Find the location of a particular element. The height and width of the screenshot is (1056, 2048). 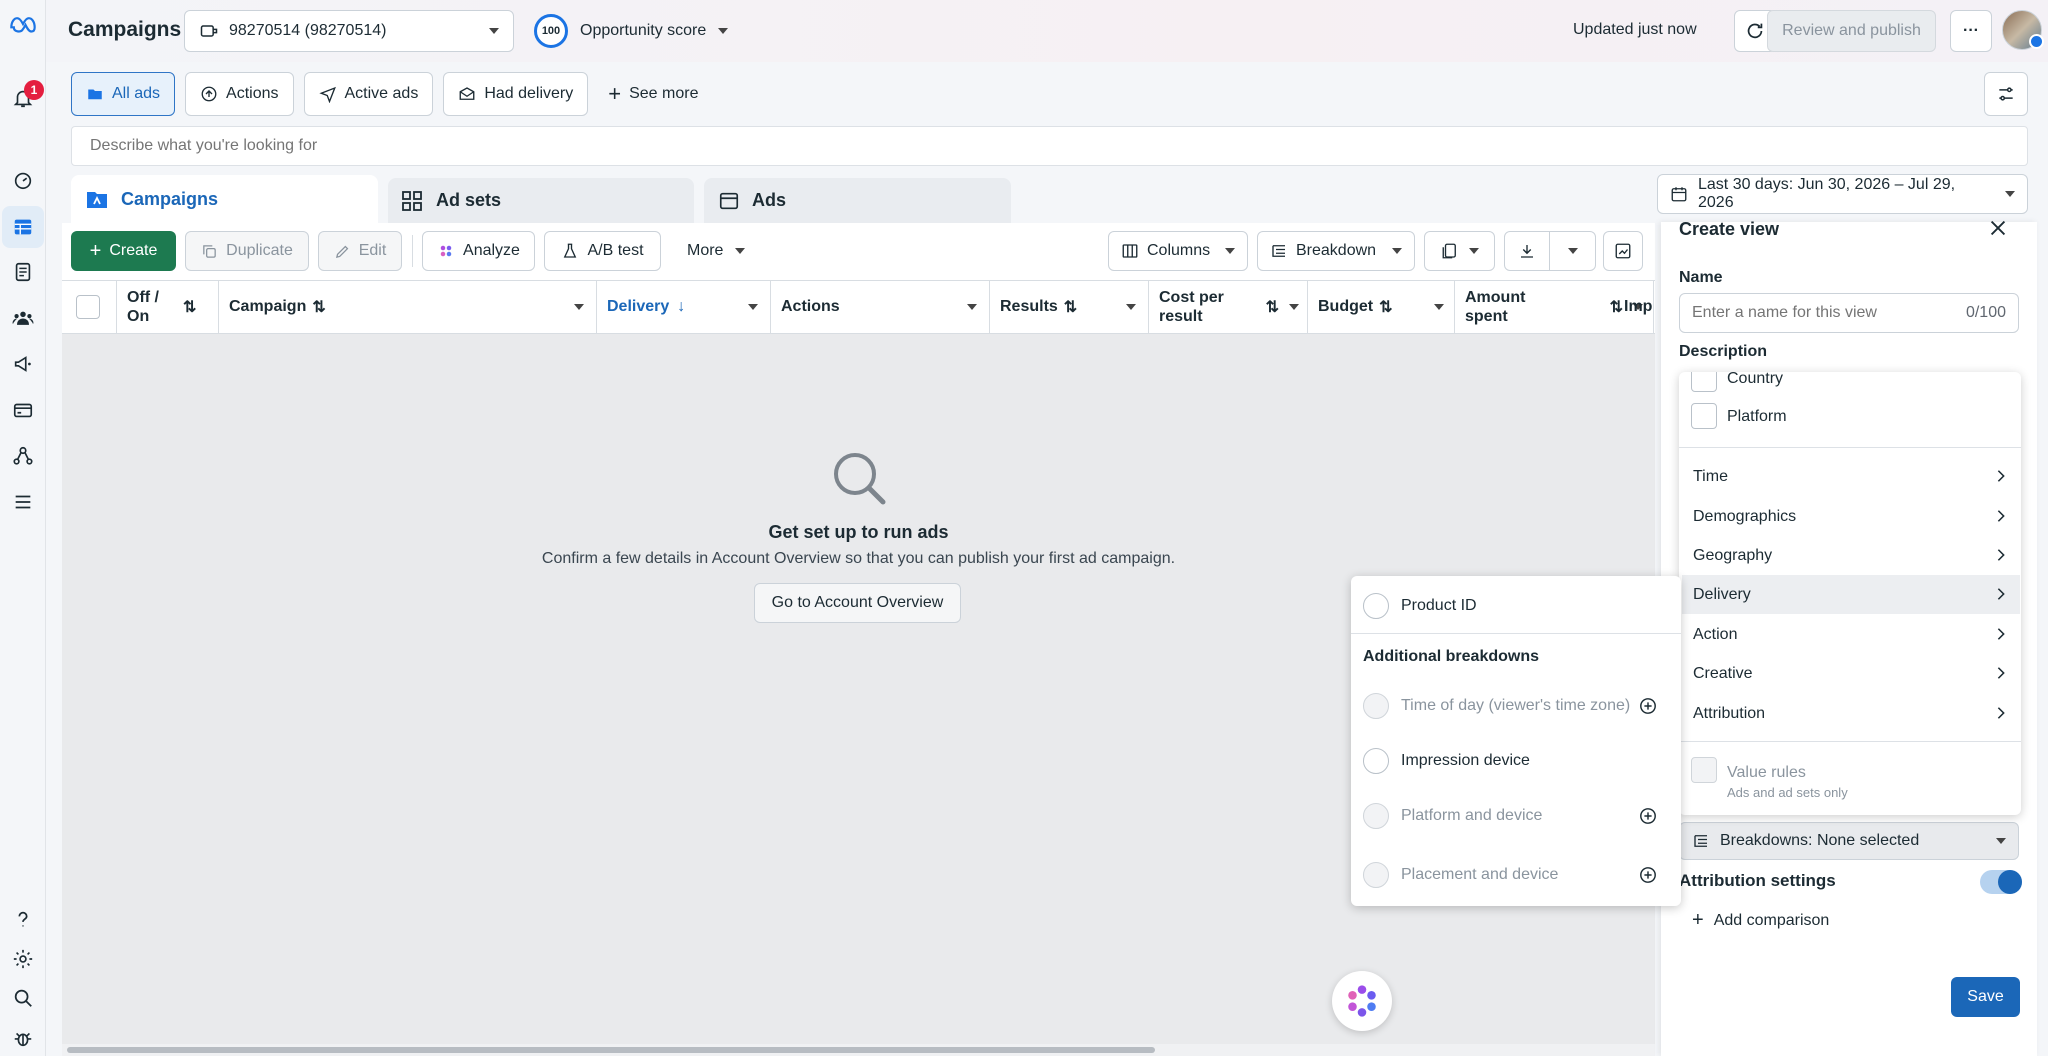

account-selector: 98270514 (98270514) is located at coordinates (349, 31).